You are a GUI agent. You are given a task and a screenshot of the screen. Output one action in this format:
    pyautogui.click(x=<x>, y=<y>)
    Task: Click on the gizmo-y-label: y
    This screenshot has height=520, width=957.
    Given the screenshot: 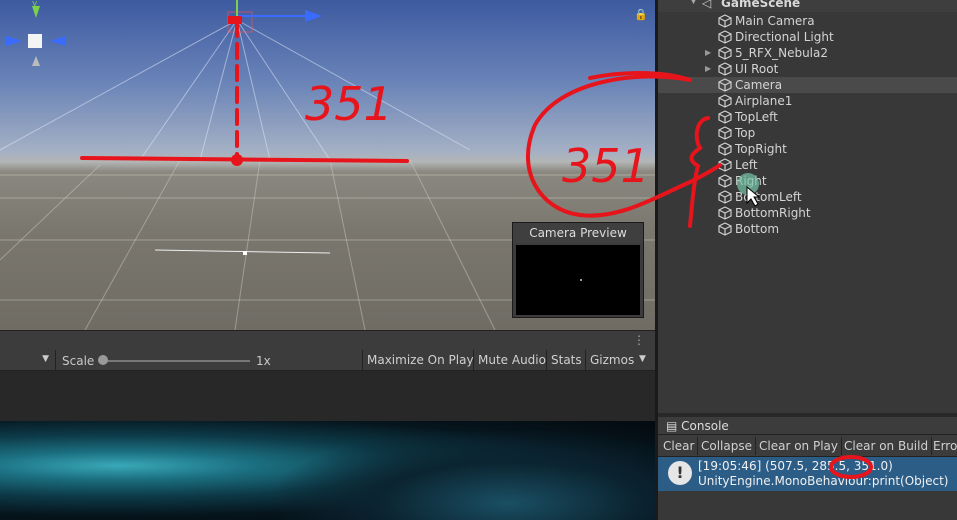 What is the action you would take?
    pyautogui.click(x=35, y=4)
    